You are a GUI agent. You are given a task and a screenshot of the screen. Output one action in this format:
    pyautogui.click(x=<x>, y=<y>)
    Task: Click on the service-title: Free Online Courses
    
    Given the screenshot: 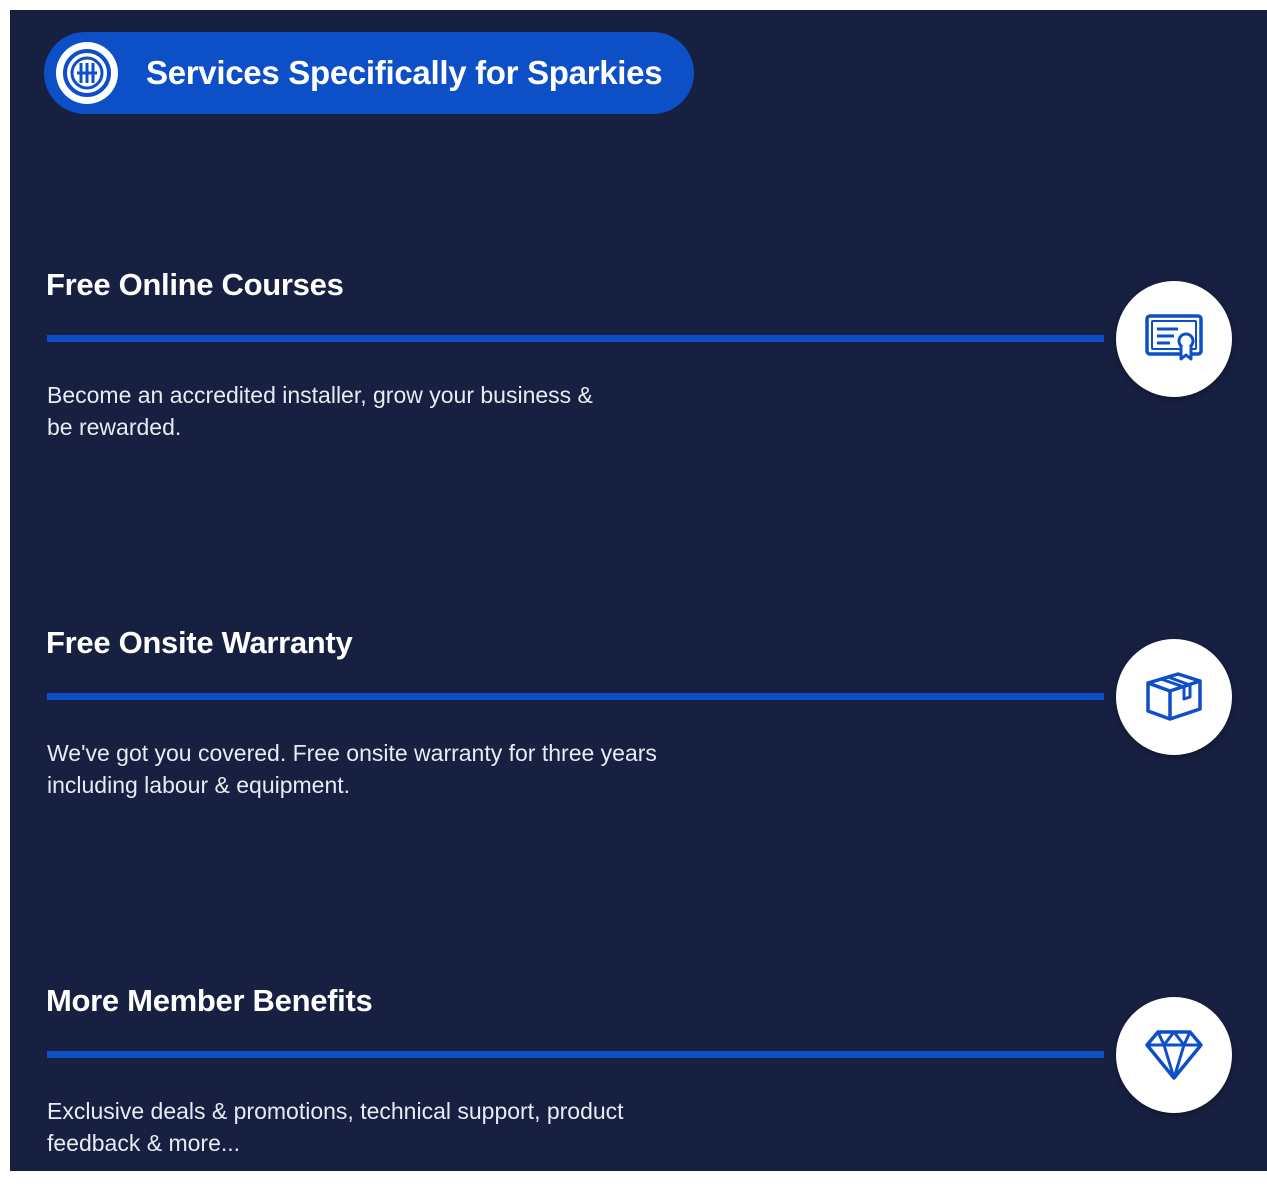 What is the action you would take?
    pyautogui.click(x=195, y=284)
    